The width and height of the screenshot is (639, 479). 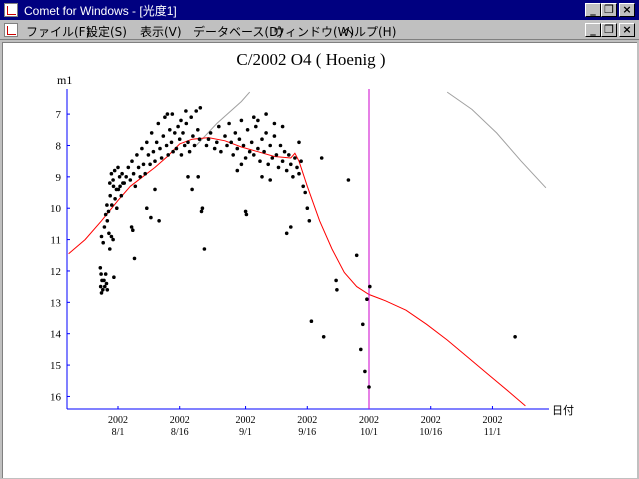 I want to click on x-tick-label-date: 8/16, so click(x=180, y=432).